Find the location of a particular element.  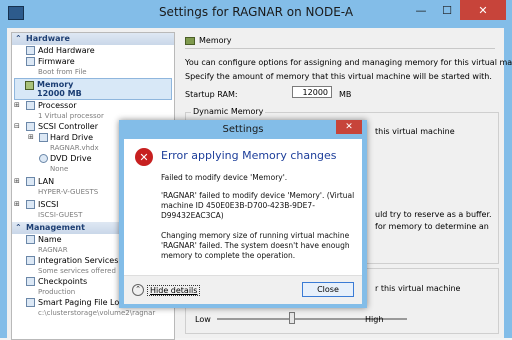

scsi-controller-icon is located at coordinates (30, 126).